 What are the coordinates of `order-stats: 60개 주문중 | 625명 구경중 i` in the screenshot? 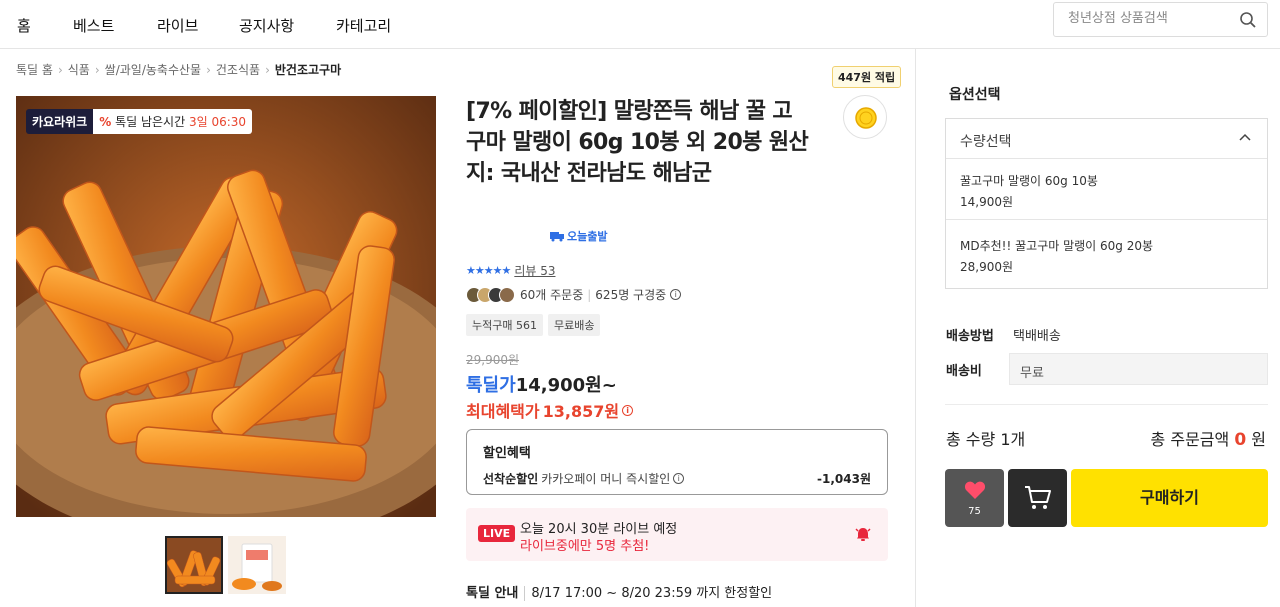 It's located at (574, 294).